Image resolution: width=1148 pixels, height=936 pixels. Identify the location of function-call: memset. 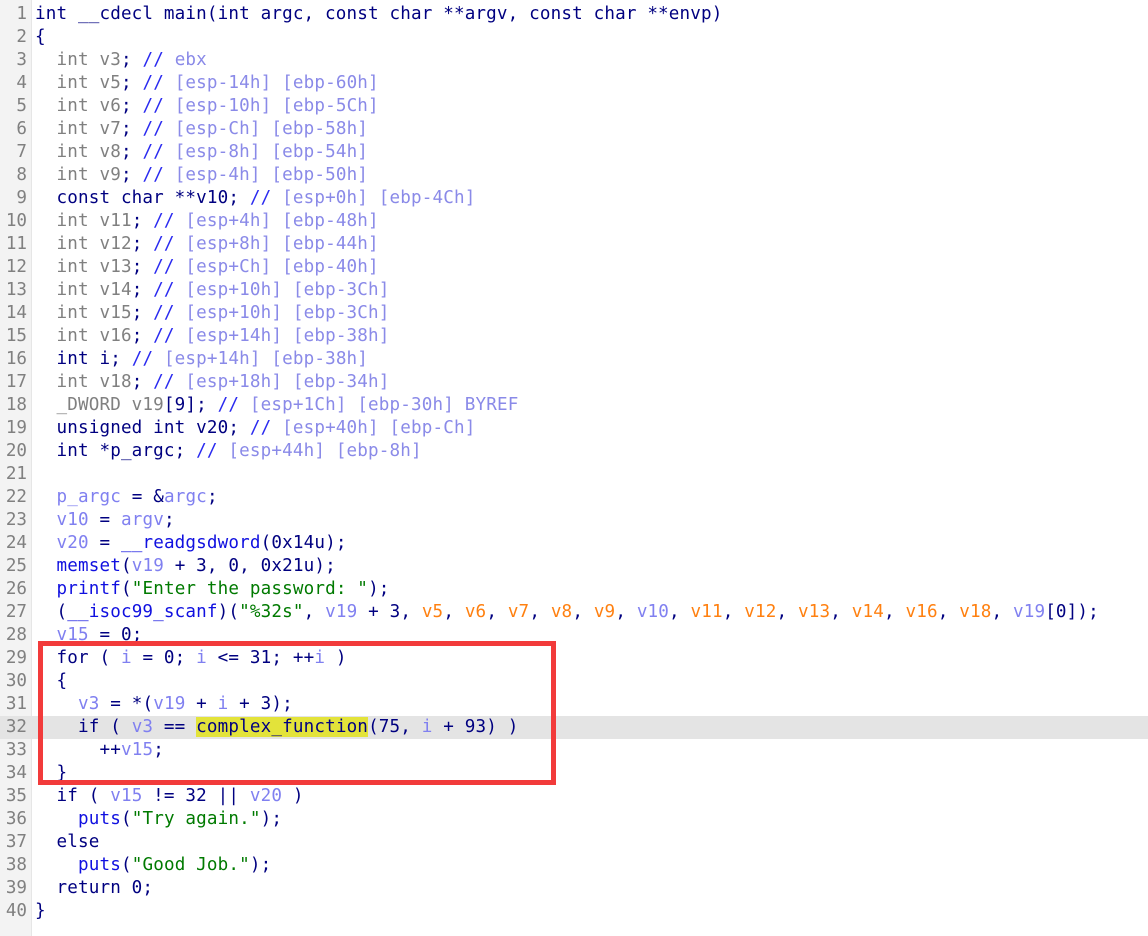
(89, 566).